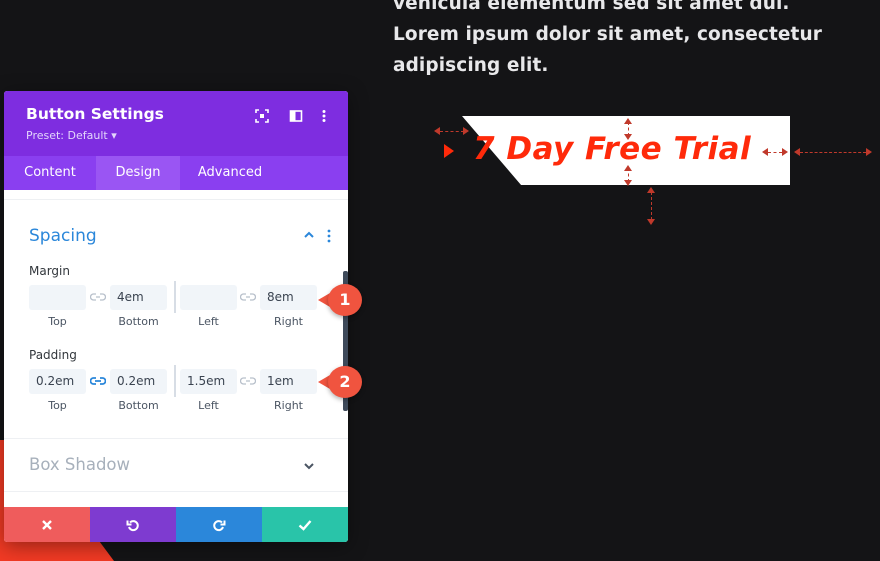 The height and width of the screenshot is (561, 880). Describe the element at coordinates (138, 173) in the screenshot. I see `tab-design: Design` at that location.